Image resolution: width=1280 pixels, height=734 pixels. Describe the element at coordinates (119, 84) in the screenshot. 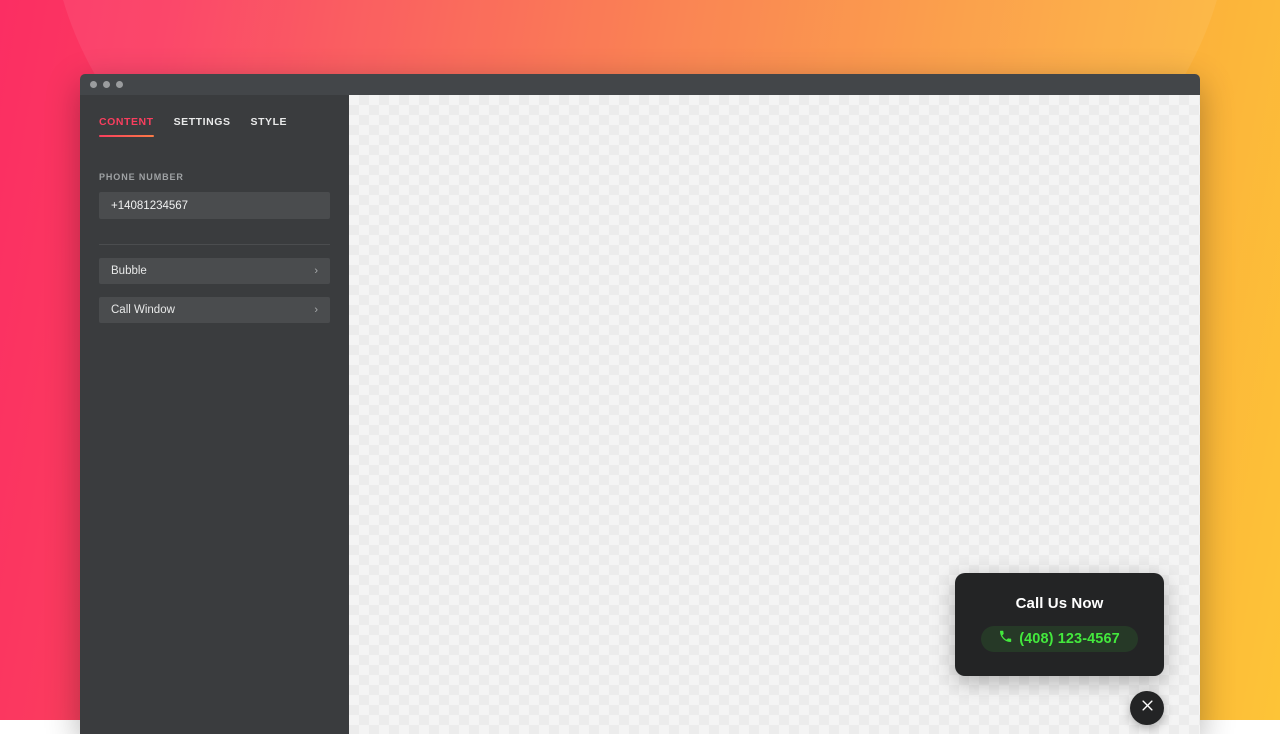

I see `window-maximize-dot` at that location.